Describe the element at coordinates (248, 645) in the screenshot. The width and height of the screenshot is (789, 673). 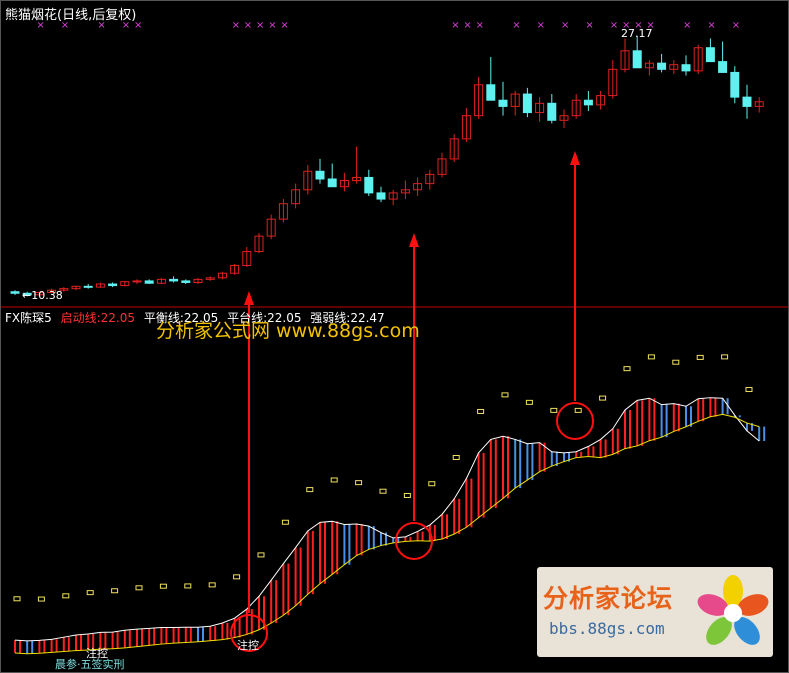
I see `signal-label: 注控` at that location.